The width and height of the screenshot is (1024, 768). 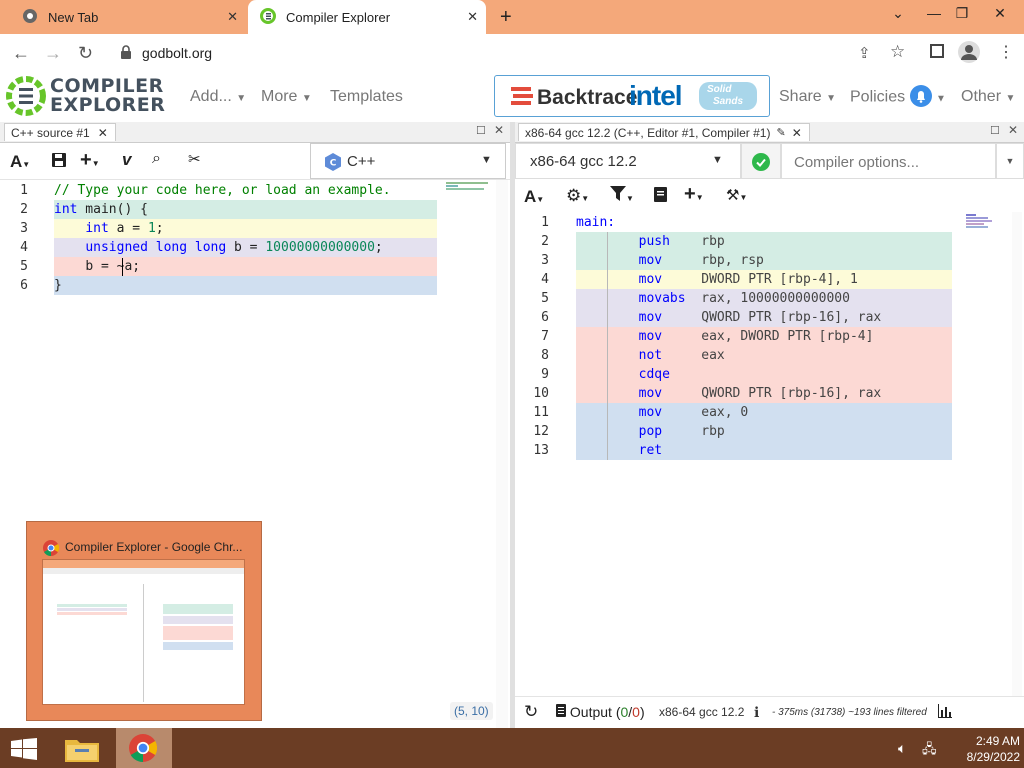 What do you see at coordinates (177, 53) in the screenshot?
I see `url-text: godbolt.org` at bounding box center [177, 53].